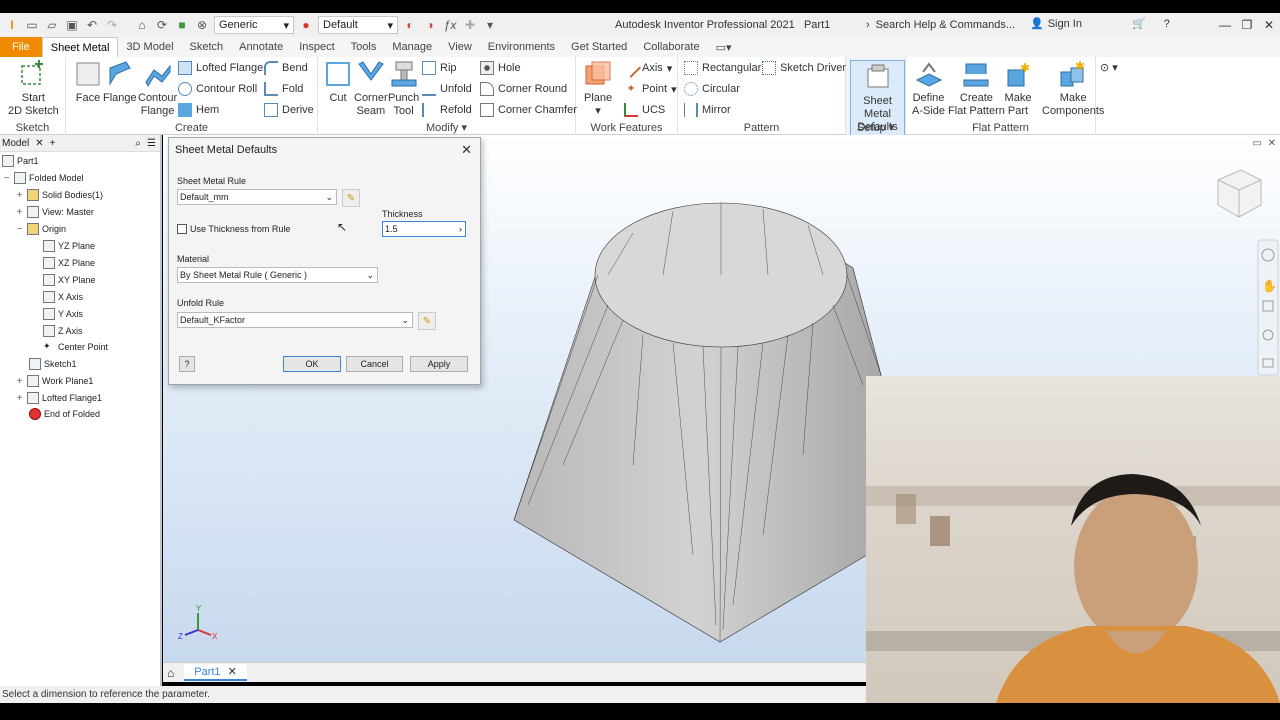 The width and height of the screenshot is (1280, 720). What do you see at coordinates (63, 314) in the screenshot?
I see `tree-item-y-axis: Y Axis` at bounding box center [63, 314].